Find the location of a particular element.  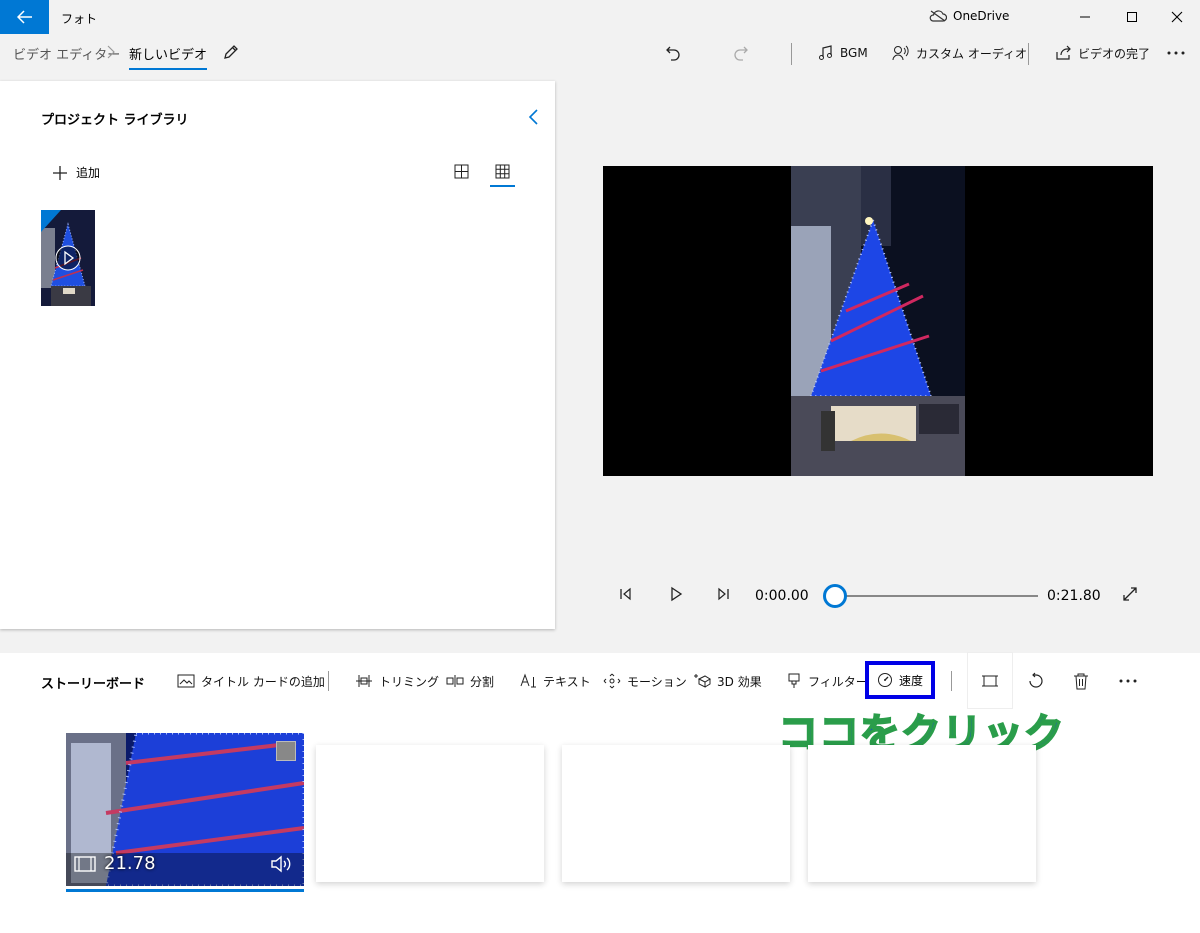

previous-frame-button is located at coordinates (626, 594).